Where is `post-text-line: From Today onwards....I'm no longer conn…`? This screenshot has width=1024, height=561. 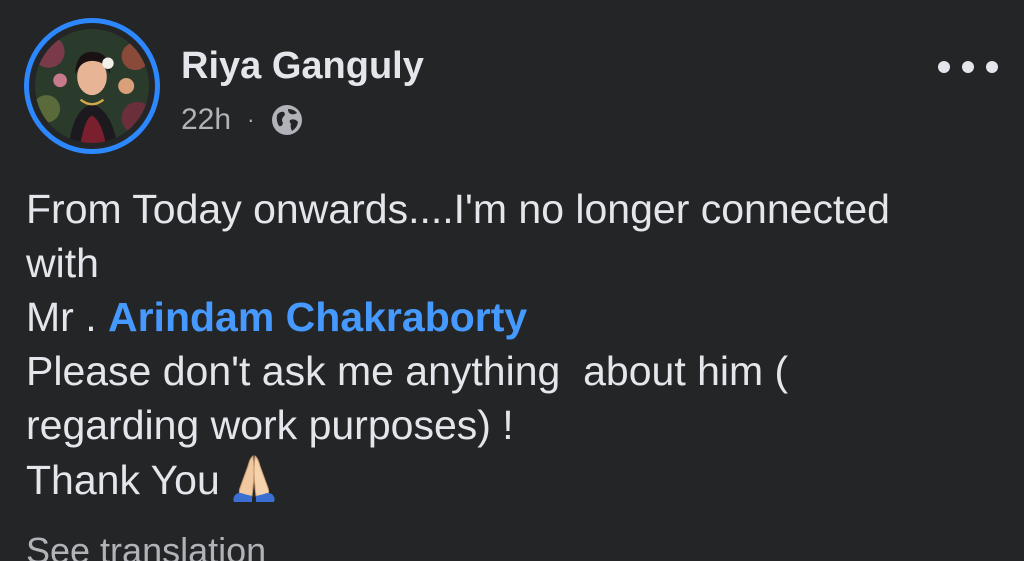
post-text-line: From Today onwards....I'm no longer conn… is located at coordinates (458, 209).